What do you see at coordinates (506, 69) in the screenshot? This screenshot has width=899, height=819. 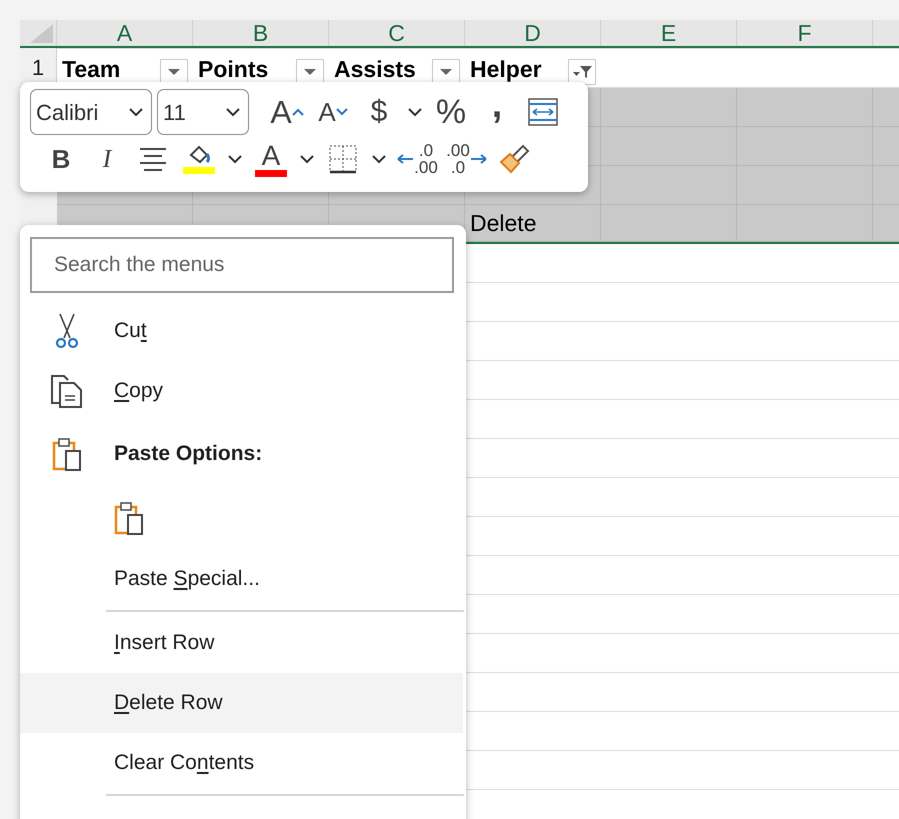 I see `table-cell-text: Helper` at bounding box center [506, 69].